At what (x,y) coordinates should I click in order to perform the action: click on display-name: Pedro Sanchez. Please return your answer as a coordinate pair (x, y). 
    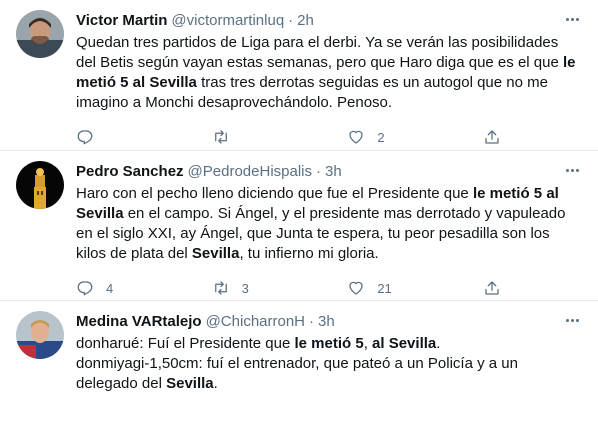
    Looking at the image, I should click on (130, 171).